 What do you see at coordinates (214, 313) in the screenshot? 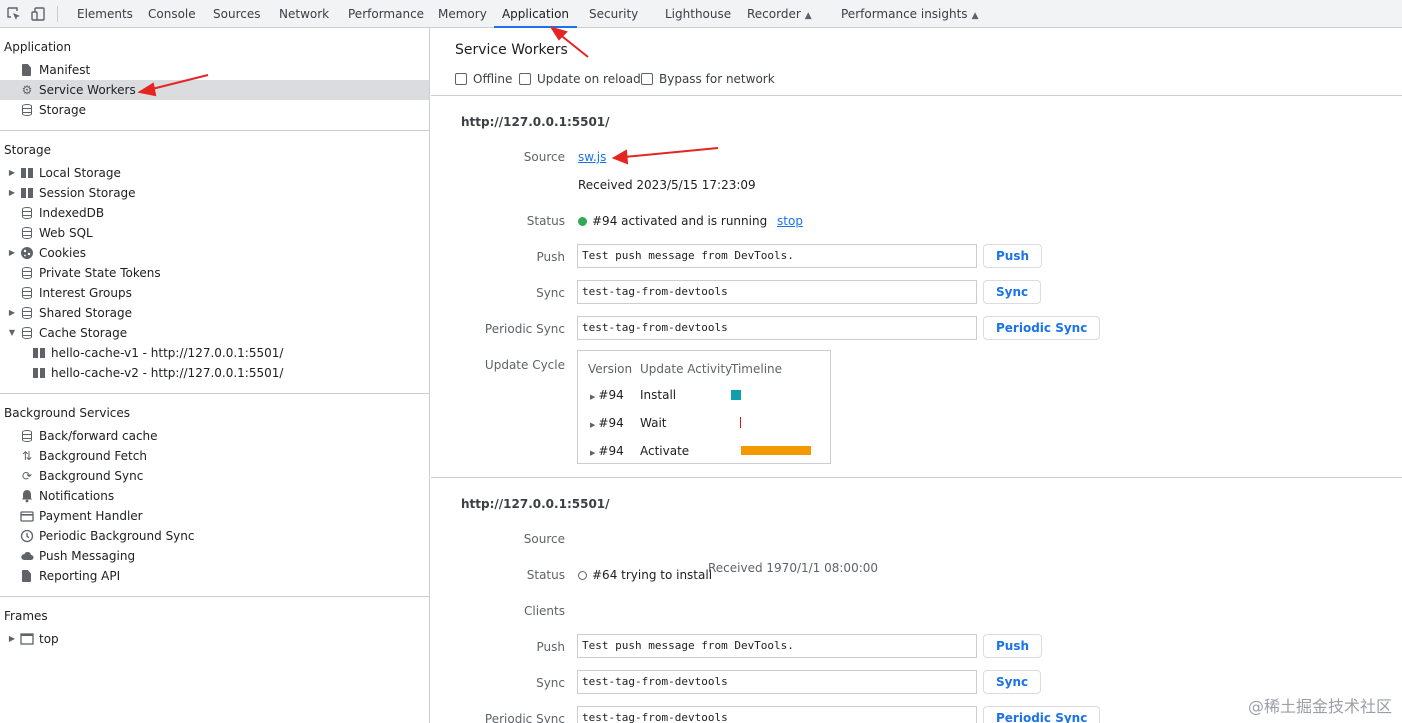
I see `sidebar-item-shared-storage: ▶ Shared Storage` at bounding box center [214, 313].